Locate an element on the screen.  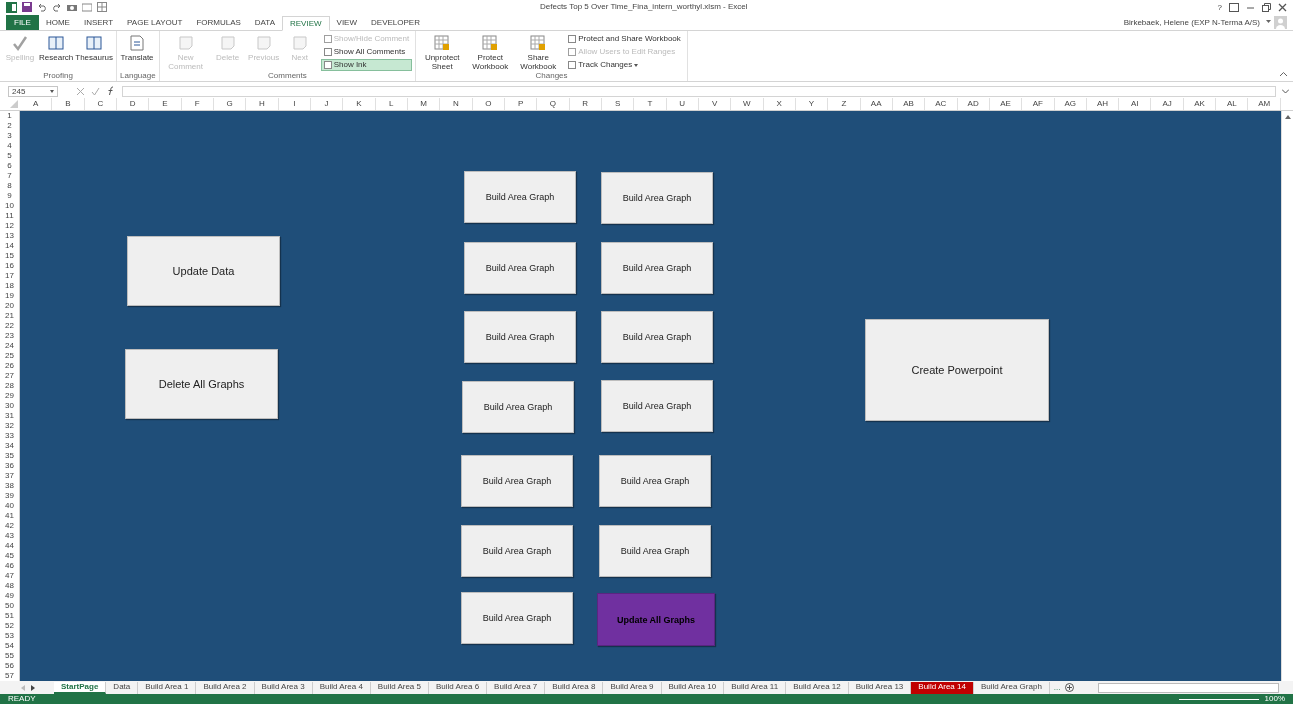
row-header: 30 is located at coordinates (9, 406).